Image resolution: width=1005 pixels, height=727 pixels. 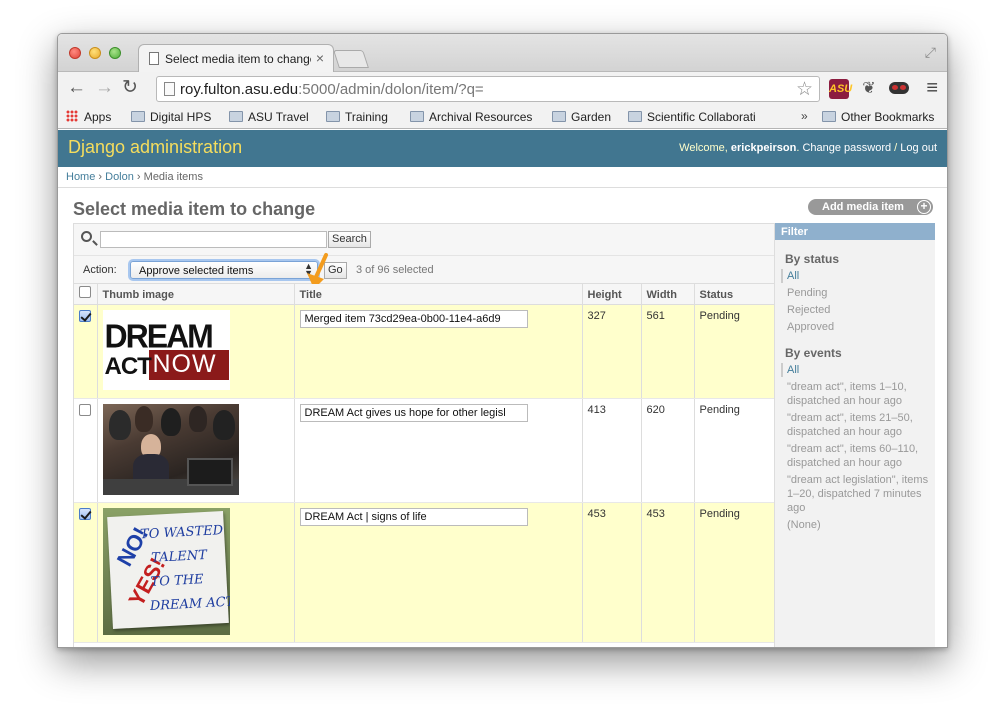 I want to click on selection-counter: 3 of 96 selected, so click(x=395, y=270).